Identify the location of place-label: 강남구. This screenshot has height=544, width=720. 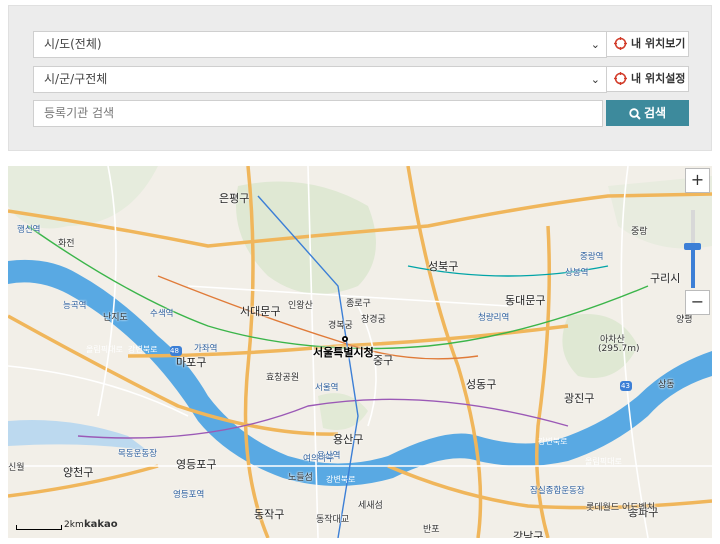
(528, 534).